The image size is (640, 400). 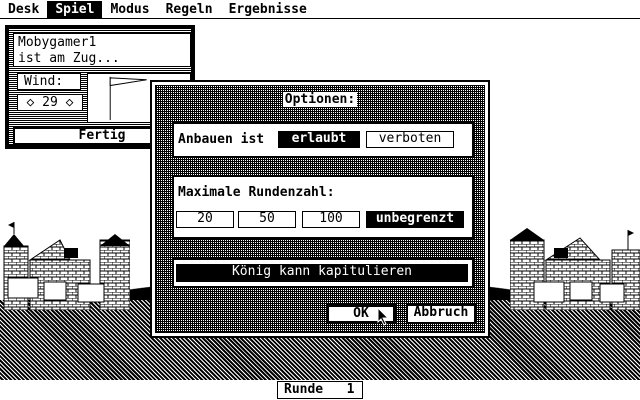 I want to click on dialog-title-text: Optionen:, so click(x=320, y=99).